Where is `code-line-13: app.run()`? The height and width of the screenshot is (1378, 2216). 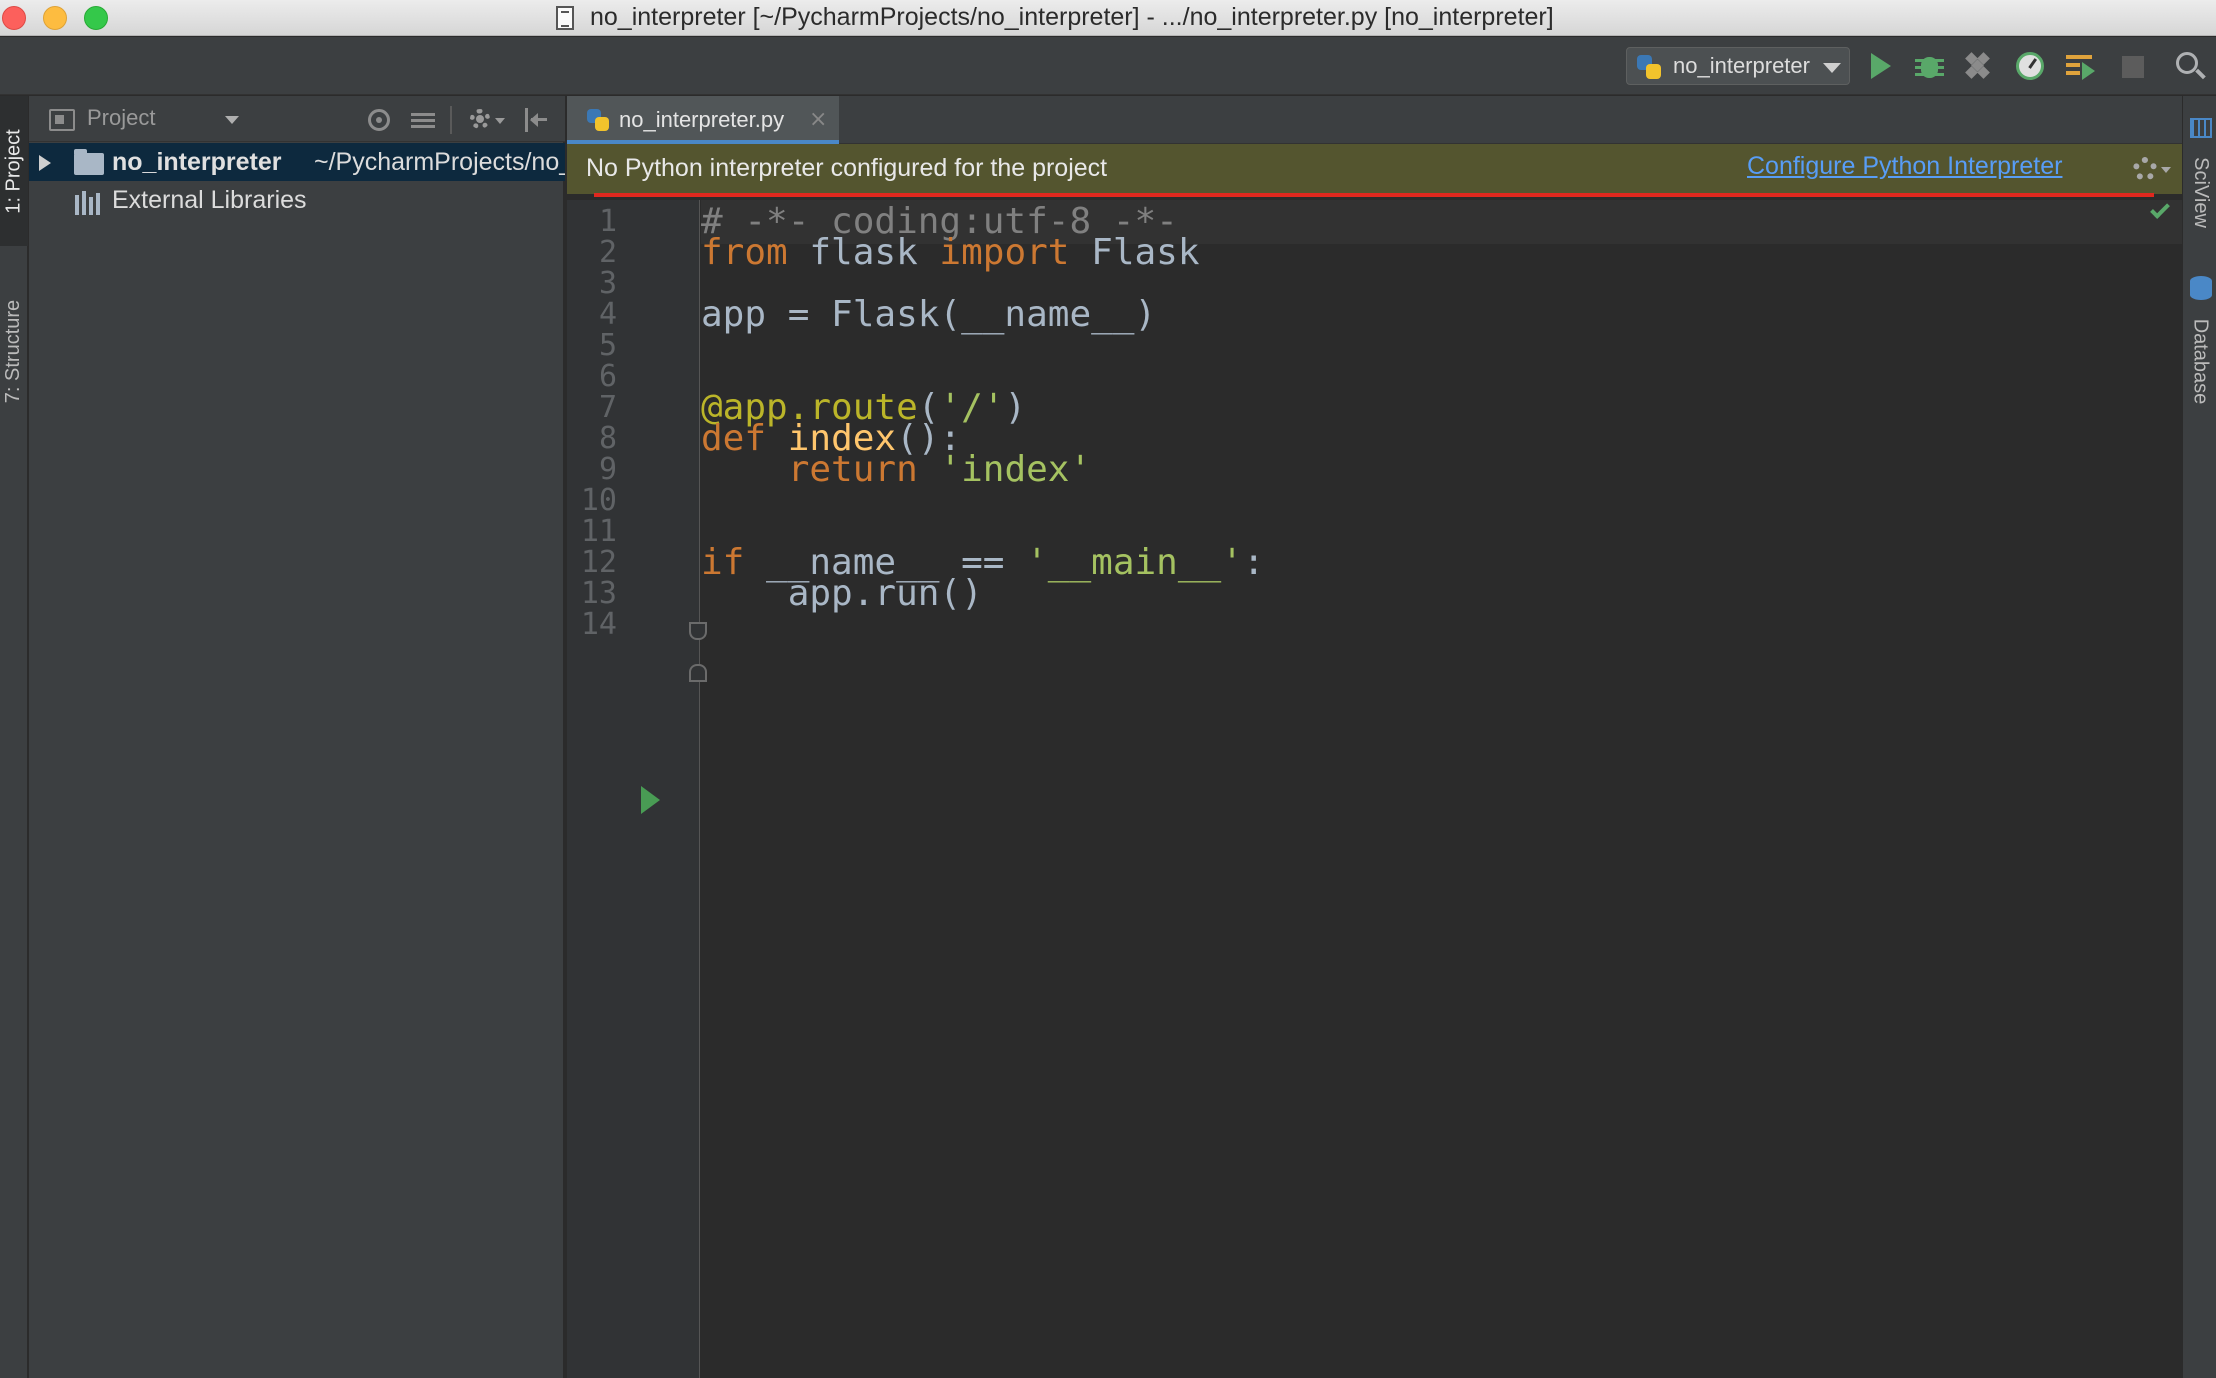
code-line-13: app.run() is located at coordinates (842, 593).